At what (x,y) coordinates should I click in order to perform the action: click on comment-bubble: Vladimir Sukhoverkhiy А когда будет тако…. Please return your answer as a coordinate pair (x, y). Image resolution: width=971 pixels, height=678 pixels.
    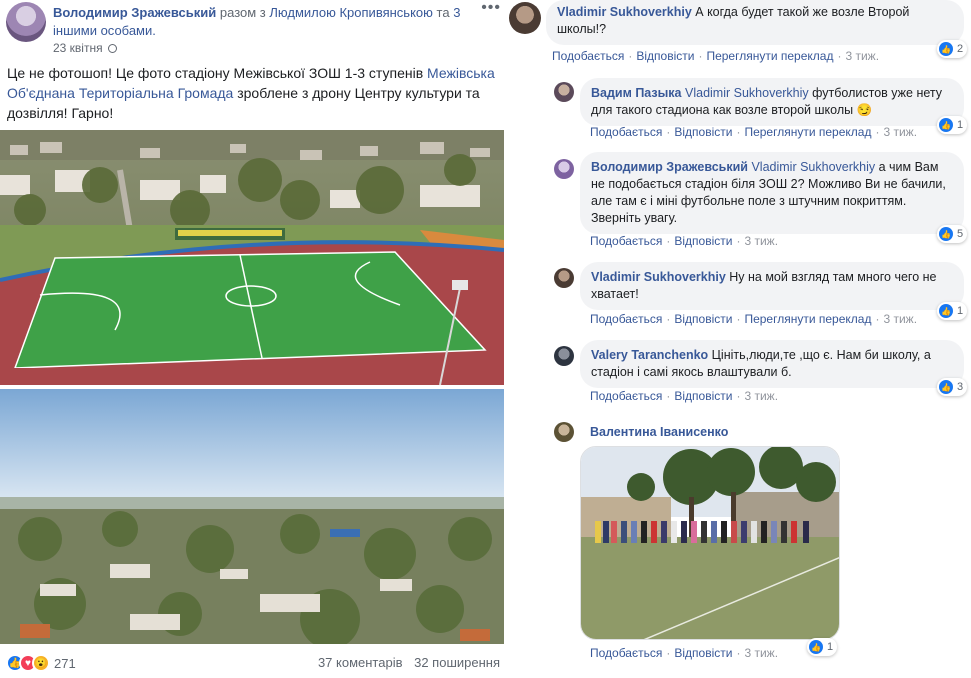
    Looking at the image, I should click on (755, 22).